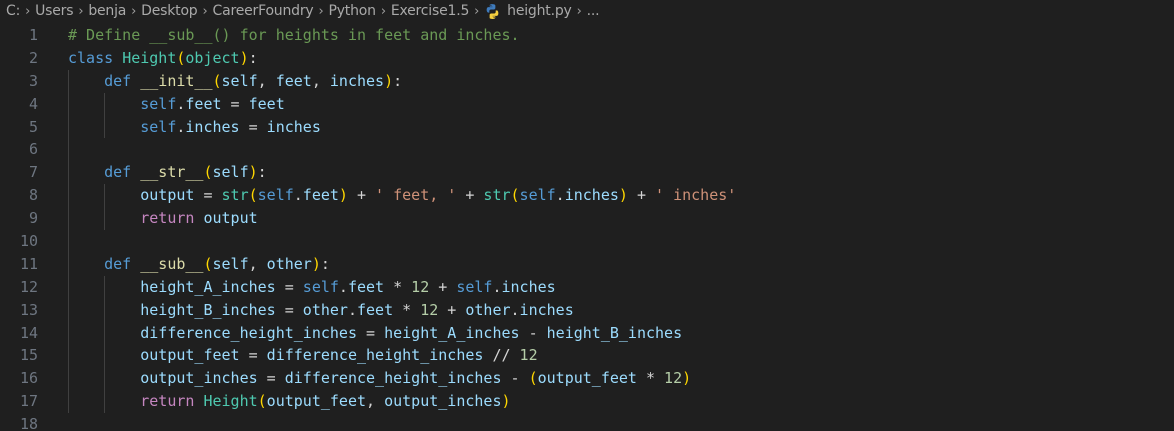  What do you see at coordinates (560, 195) in the screenshot?
I see `code-token: .` at bounding box center [560, 195].